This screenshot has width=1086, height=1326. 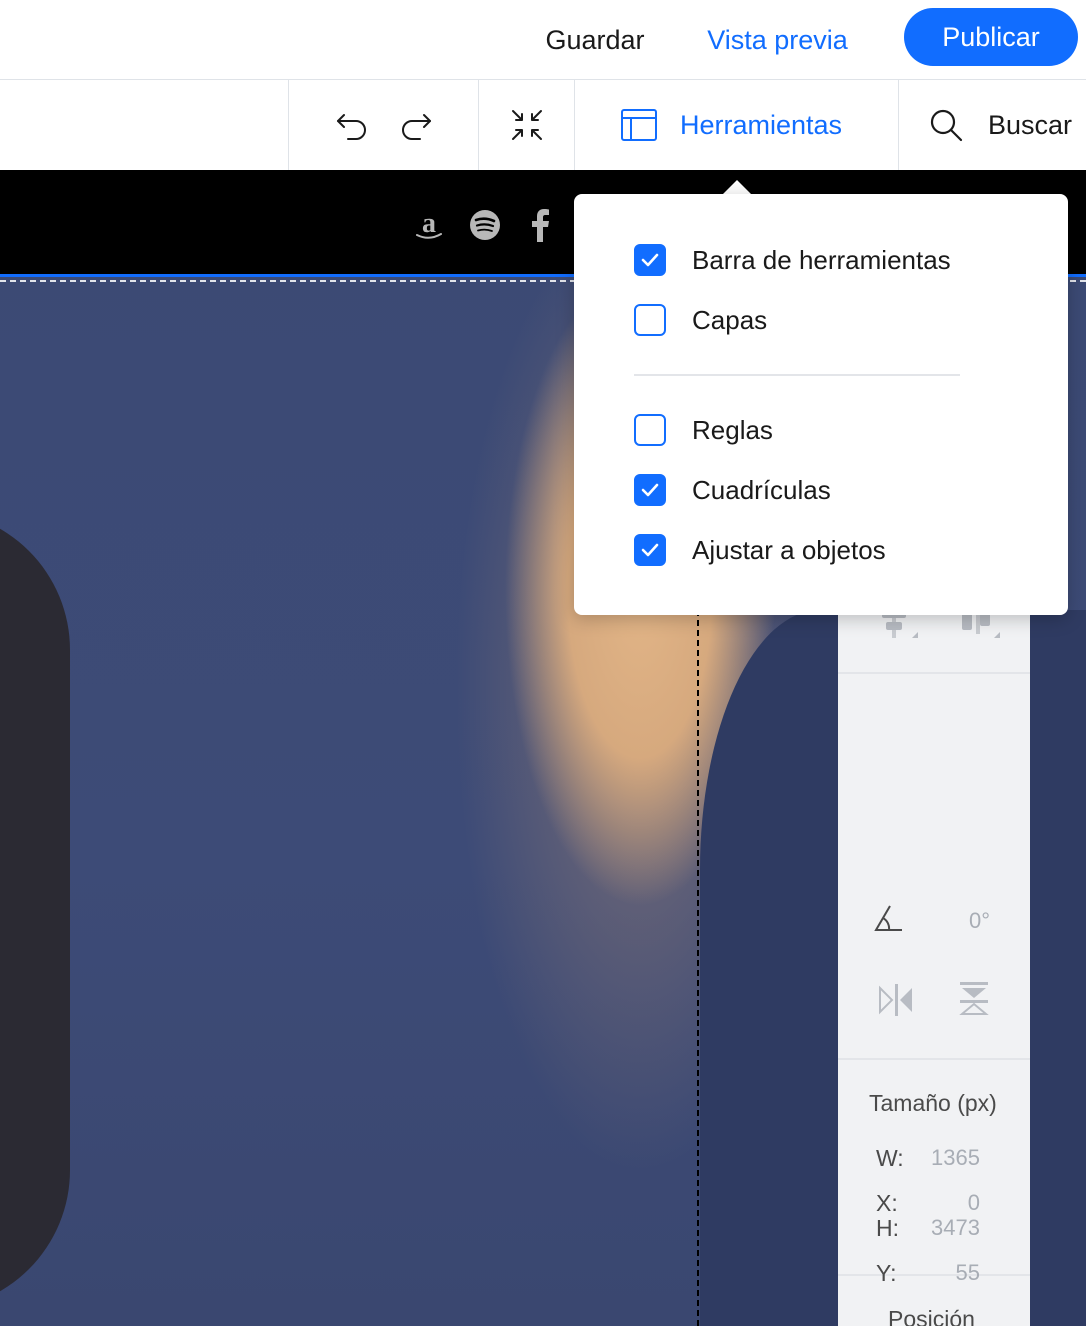 I want to click on flip-horizontal-icon, so click(x=895, y=1000).